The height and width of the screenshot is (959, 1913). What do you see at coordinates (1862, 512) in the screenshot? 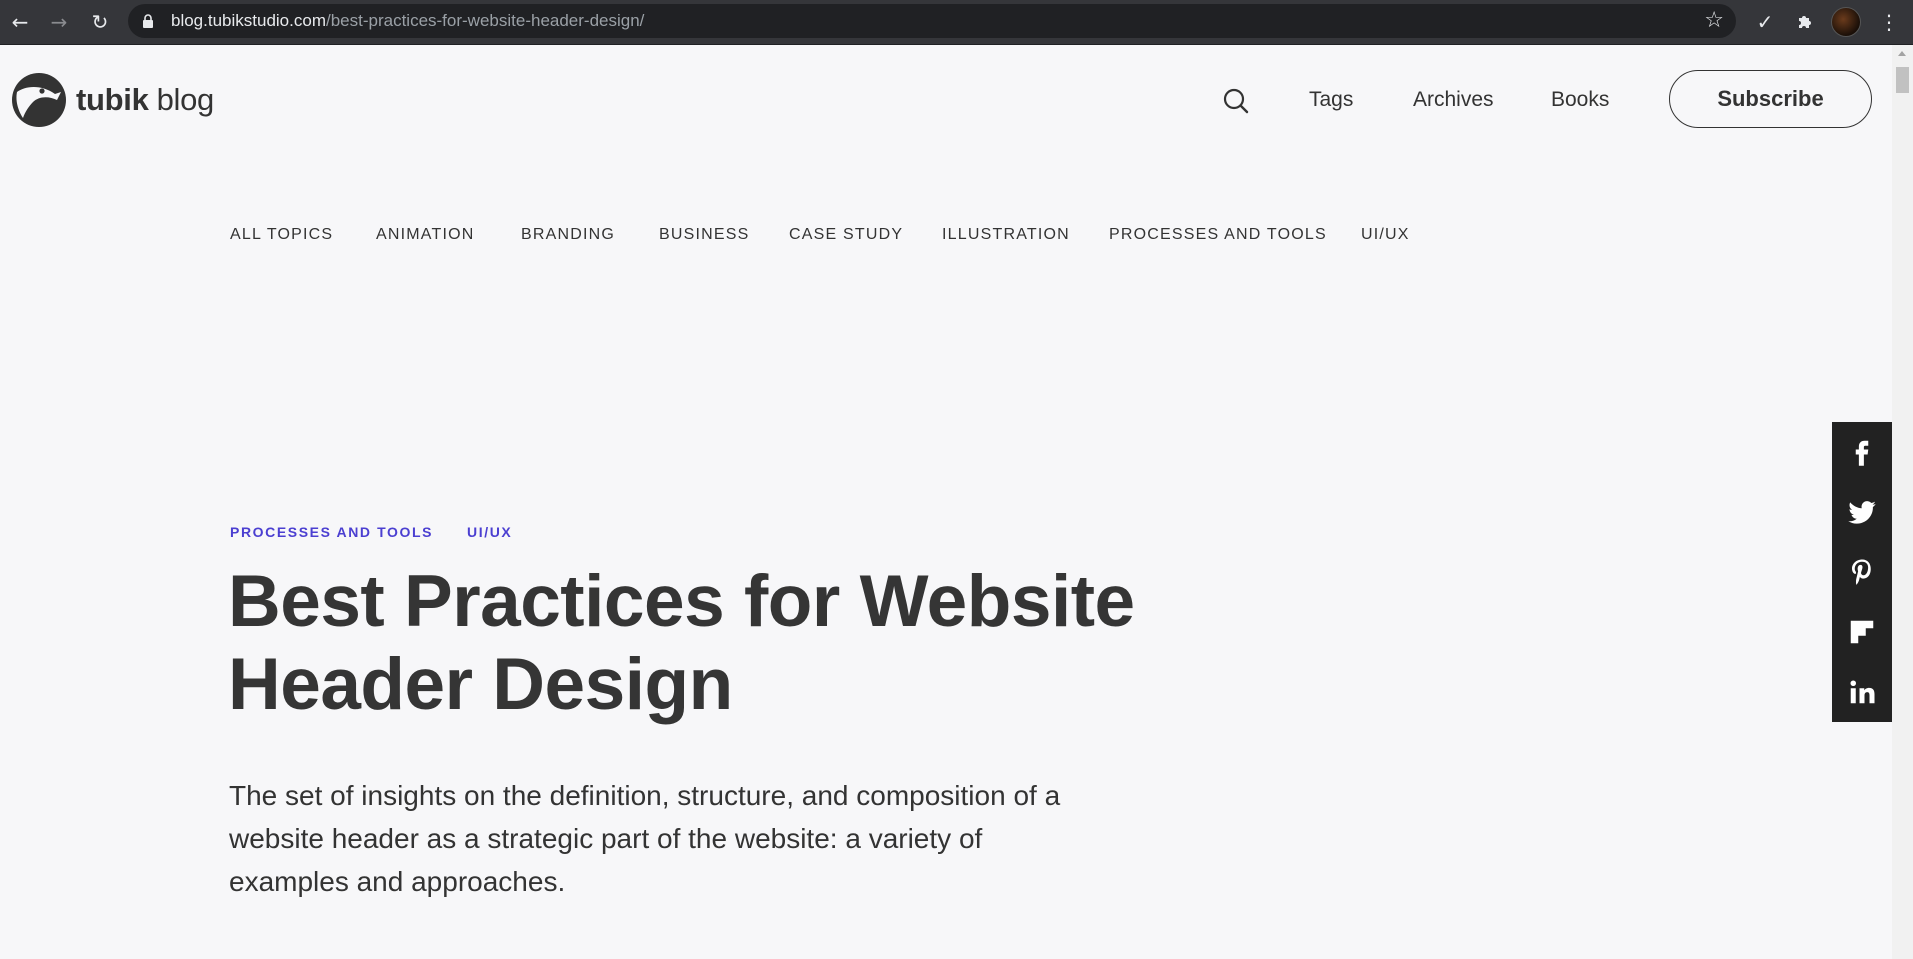
I see `twitter-icon` at bounding box center [1862, 512].